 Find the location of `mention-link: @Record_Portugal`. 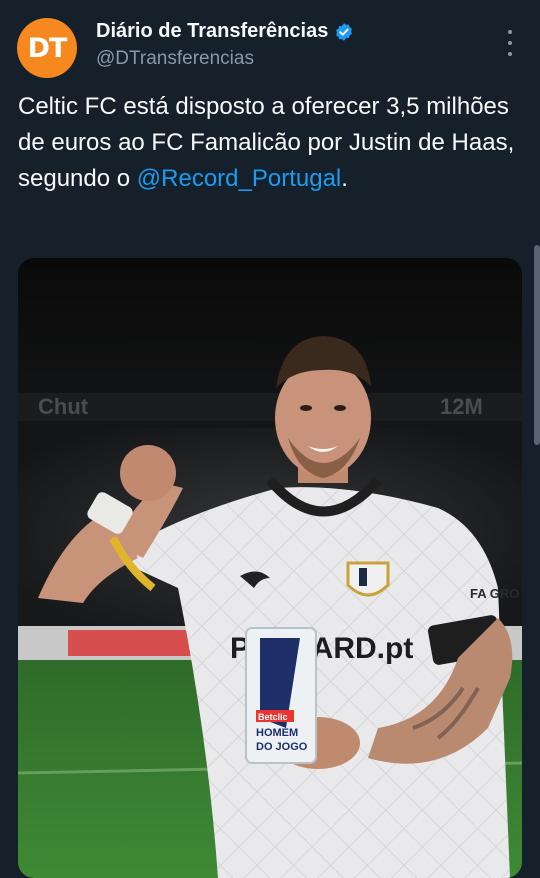

mention-link: @Record_Portugal is located at coordinates (239, 178).